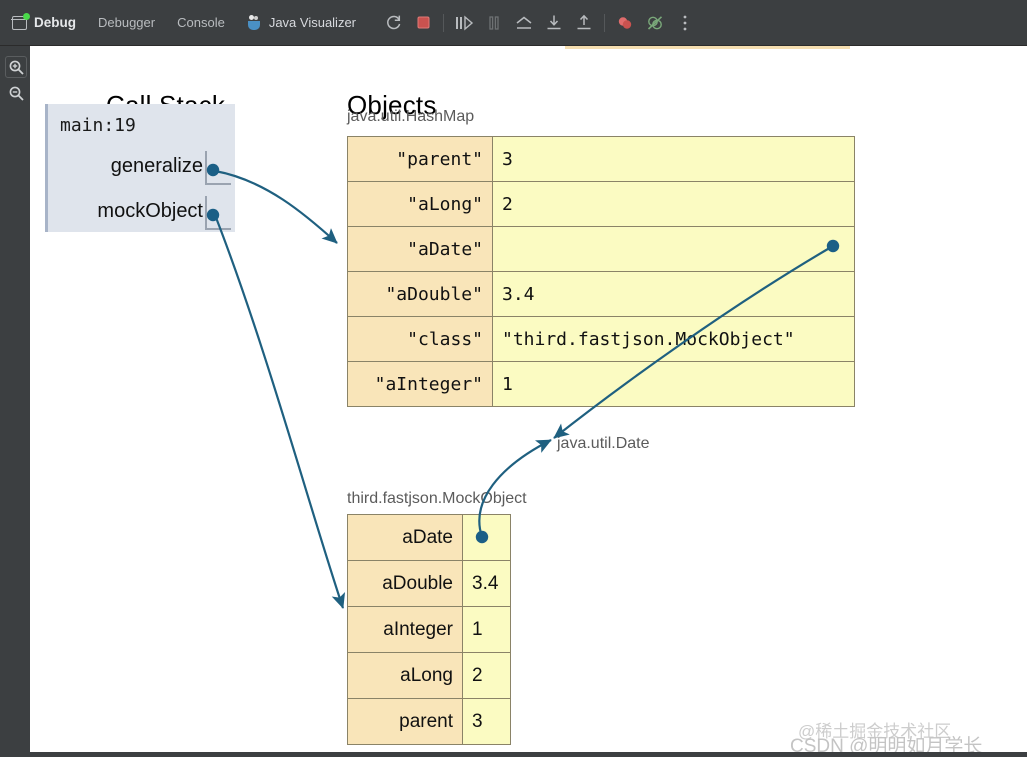  What do you see at coordinates (20, 21) in the screenshot?
I see `debug-window-icon` at bounding box center [20, 21].